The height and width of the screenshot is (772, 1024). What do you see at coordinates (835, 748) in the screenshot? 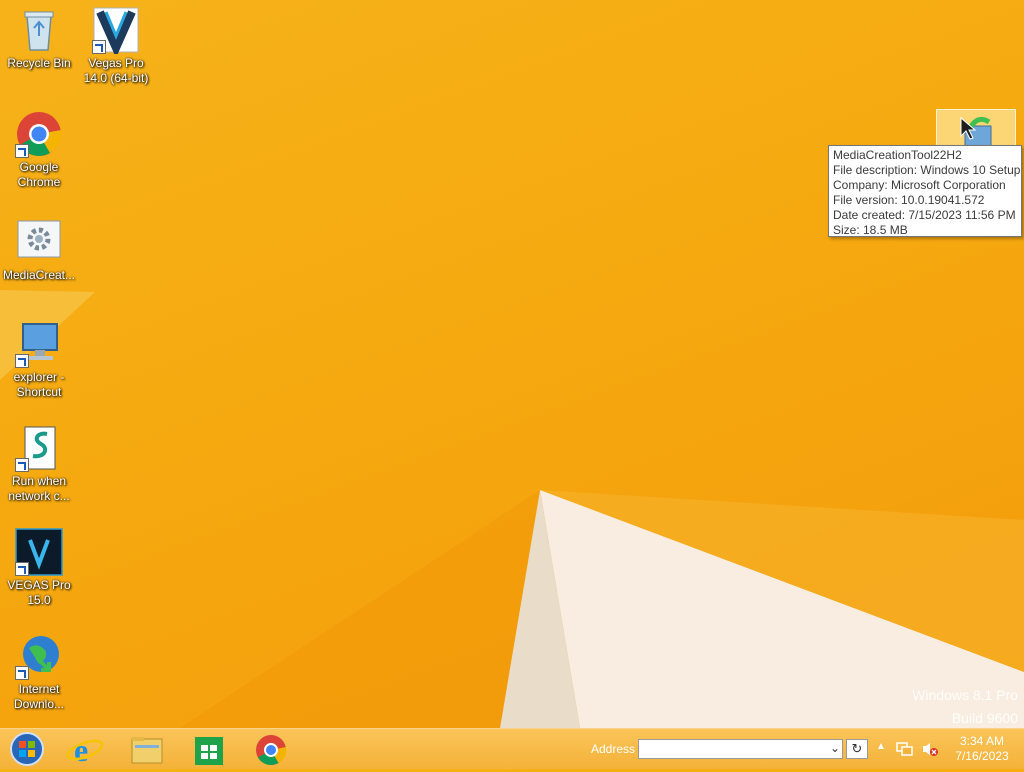
I see `chevron-down-icon: ⌄` at bounding box center [835, 748].